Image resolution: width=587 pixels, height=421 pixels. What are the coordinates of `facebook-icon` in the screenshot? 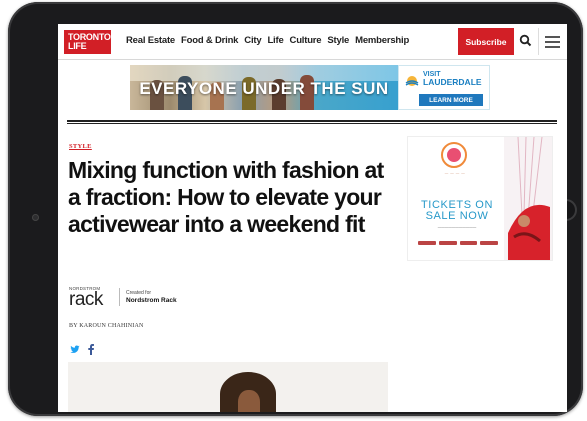 It's located at (91, 349).